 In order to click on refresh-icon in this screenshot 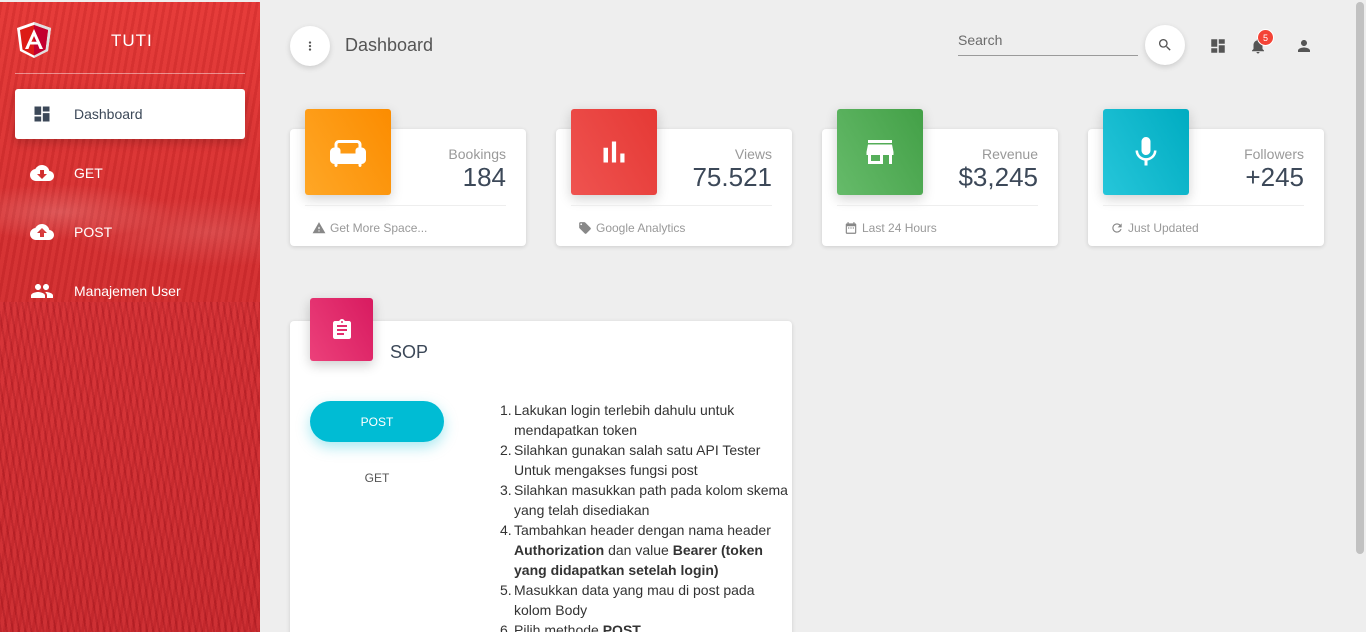, I will do `click(1117, 228)`.